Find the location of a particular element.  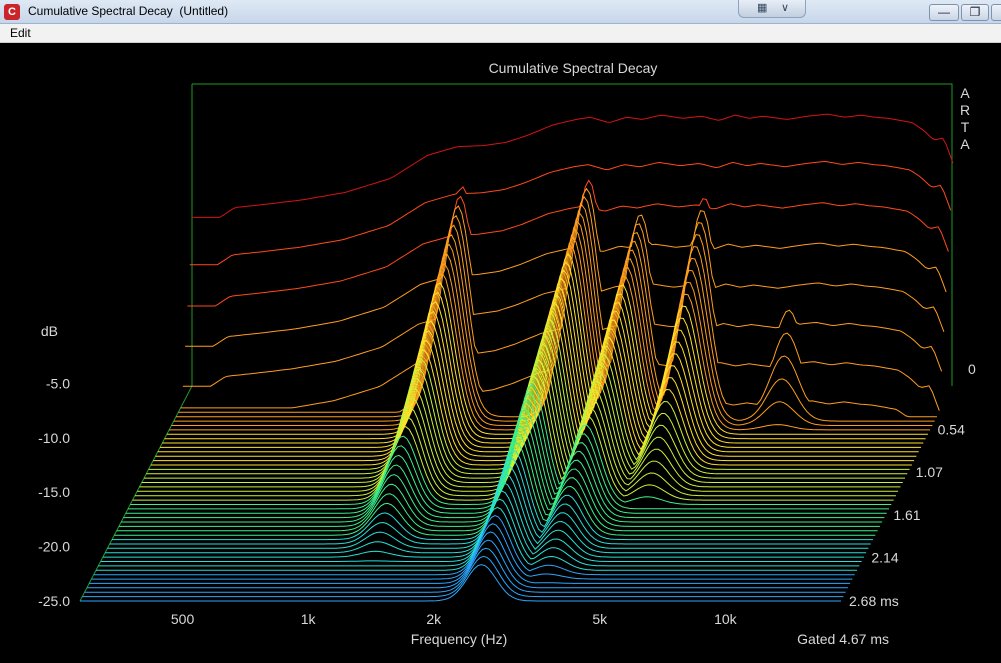

z-tick-label: 2.14 is located at coordinates (884, 558).